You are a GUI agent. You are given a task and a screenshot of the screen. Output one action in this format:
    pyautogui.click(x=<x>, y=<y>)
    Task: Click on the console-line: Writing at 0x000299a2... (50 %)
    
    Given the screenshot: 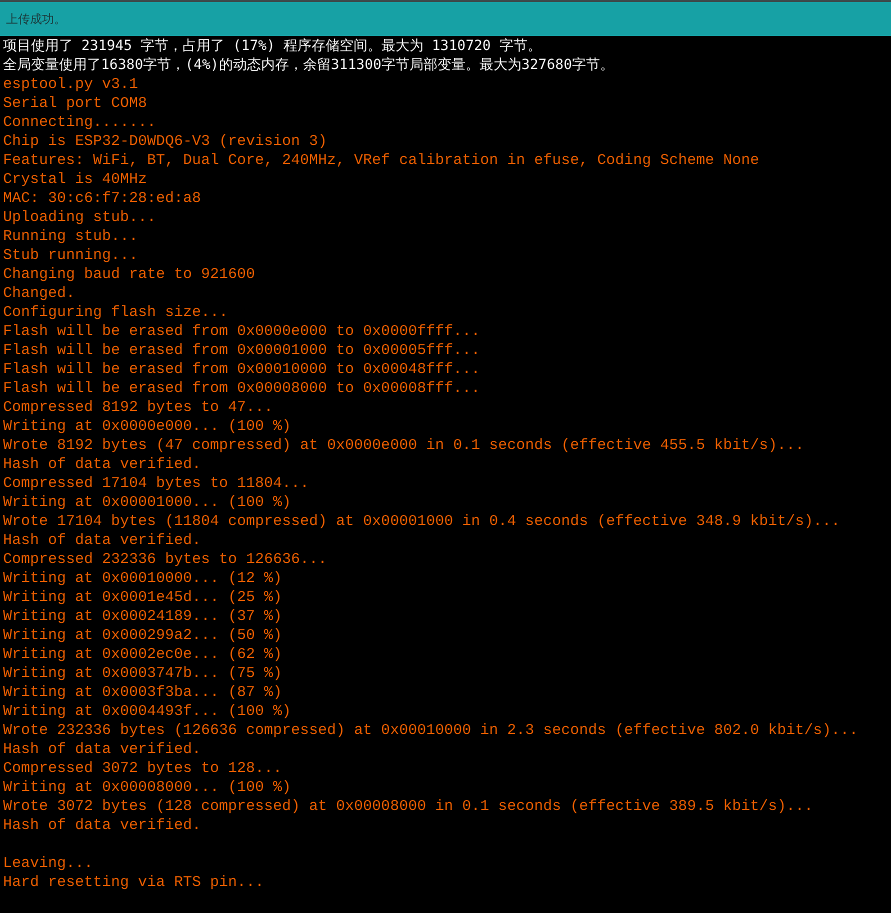 What is the action you would take?
    pyautogui.click(x=142, y=635)
    